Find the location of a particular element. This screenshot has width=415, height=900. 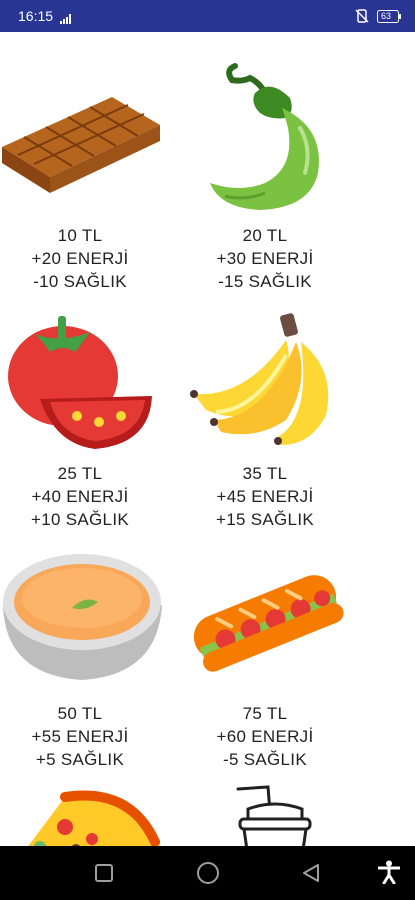

pepper-icon is located at coordinates (264, 136).